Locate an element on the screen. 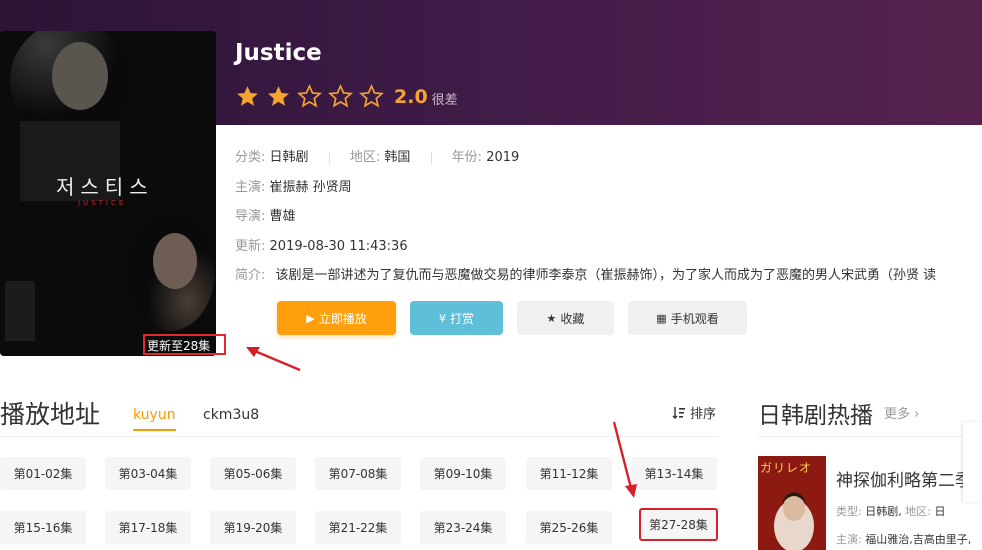 This screenshot has width=982, height=550. playlist-title: 播放地址 is located at coordinates (50, 414).